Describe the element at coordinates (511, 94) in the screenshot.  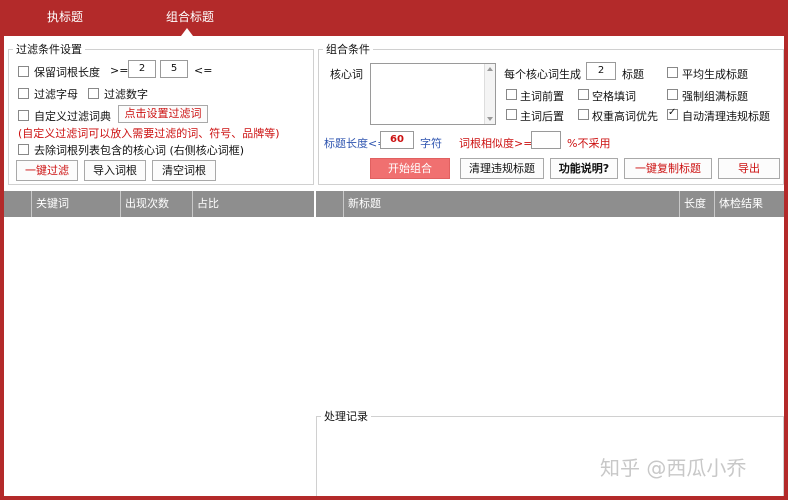
I see `root-front-checkbox` at that location.